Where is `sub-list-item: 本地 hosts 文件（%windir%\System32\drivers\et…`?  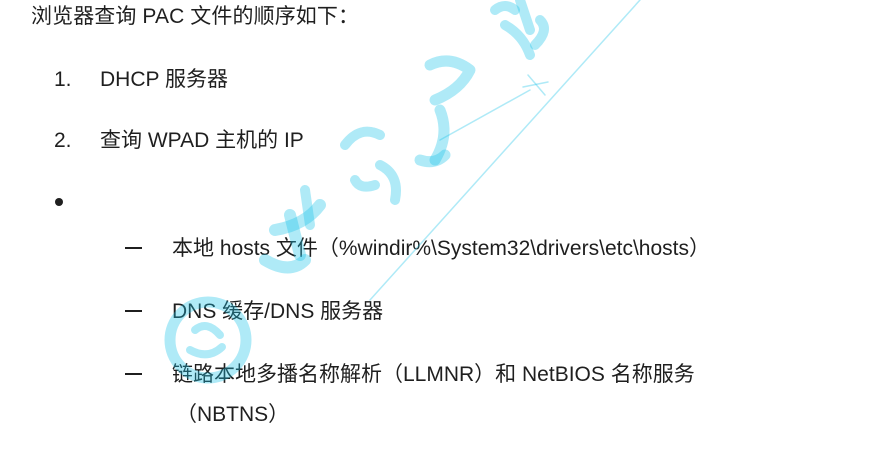 sub-list-item: 本地 hosts 文件（%windir%\System32\drivers\et… is located at coordinates (441, 248).